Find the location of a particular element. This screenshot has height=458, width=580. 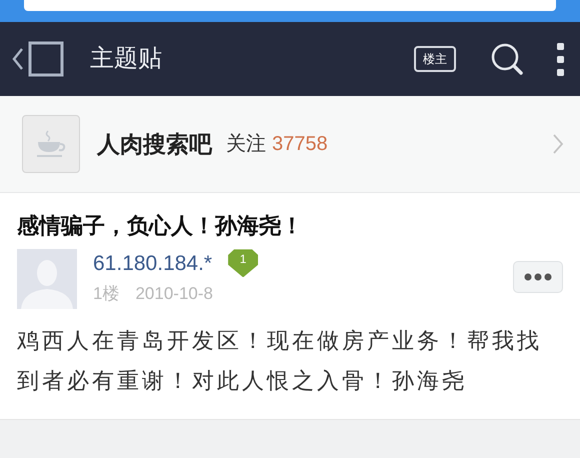

back-icon is located at coordinates (18, 59).